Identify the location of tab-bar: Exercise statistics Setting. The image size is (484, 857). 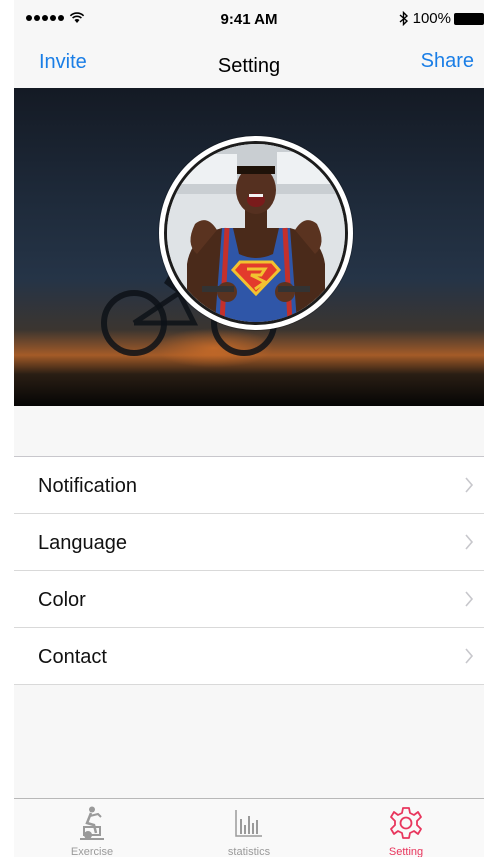
(249, 827).